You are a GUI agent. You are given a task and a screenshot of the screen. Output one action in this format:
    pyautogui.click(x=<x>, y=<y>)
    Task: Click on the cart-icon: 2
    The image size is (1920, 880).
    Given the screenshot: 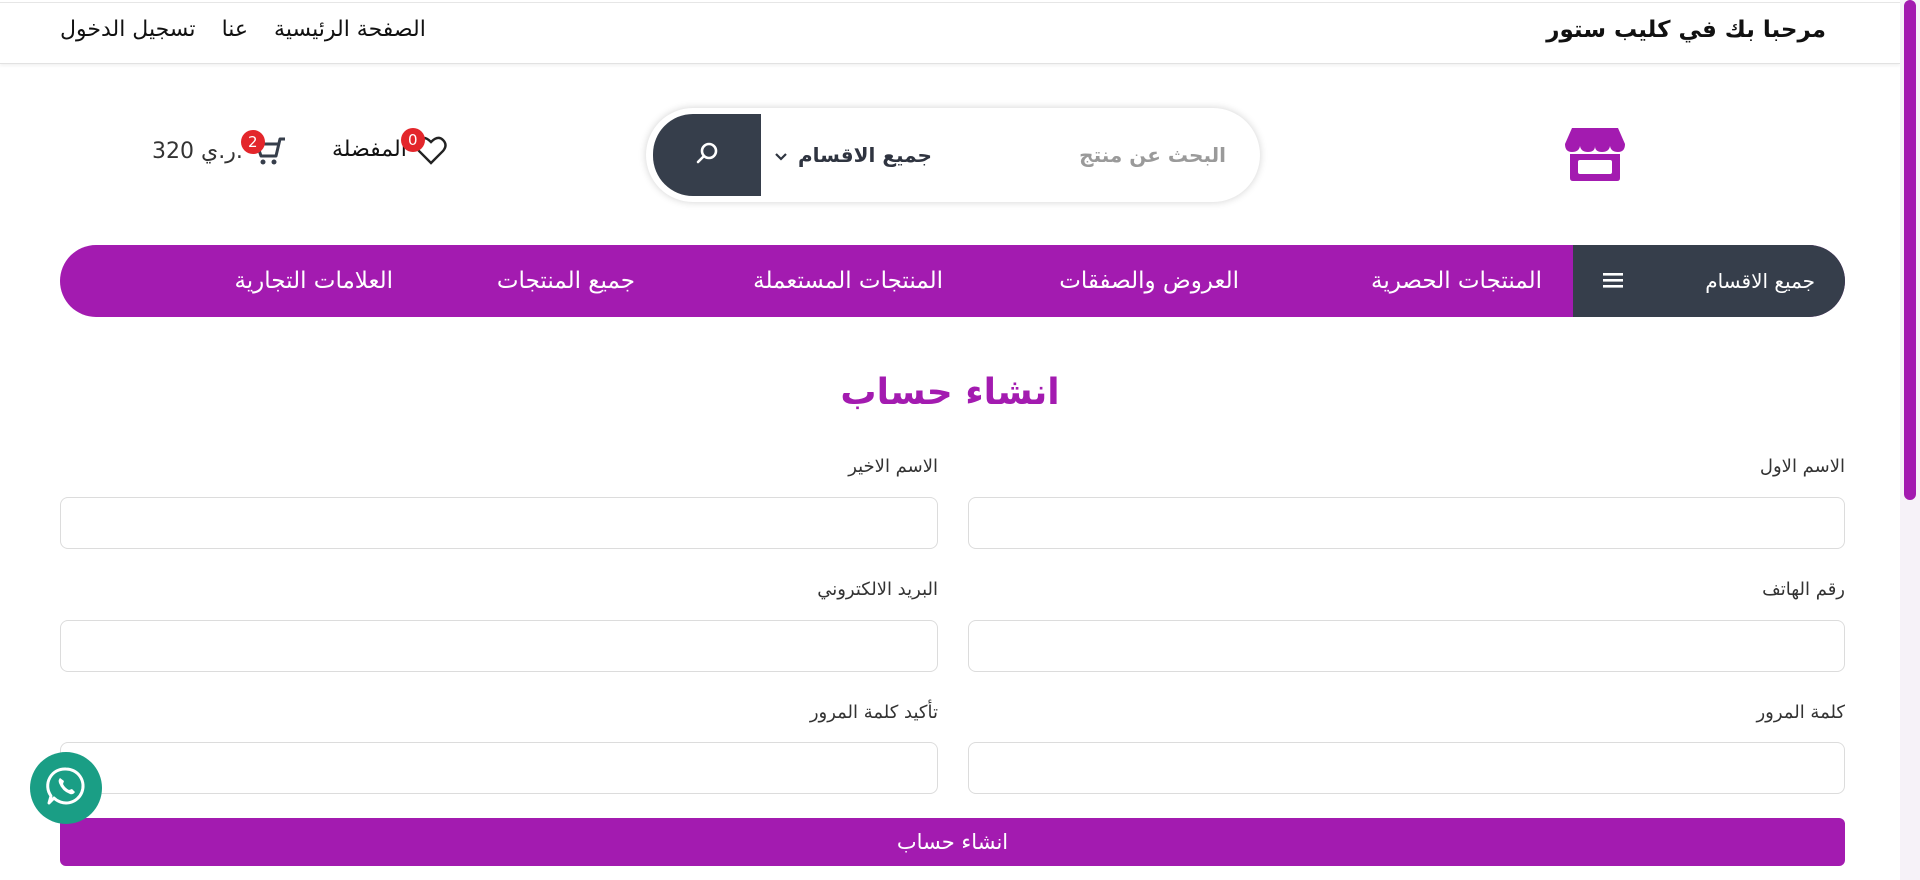 What is the action you would take?
    pyautogui.click(x=263, y=148)
    